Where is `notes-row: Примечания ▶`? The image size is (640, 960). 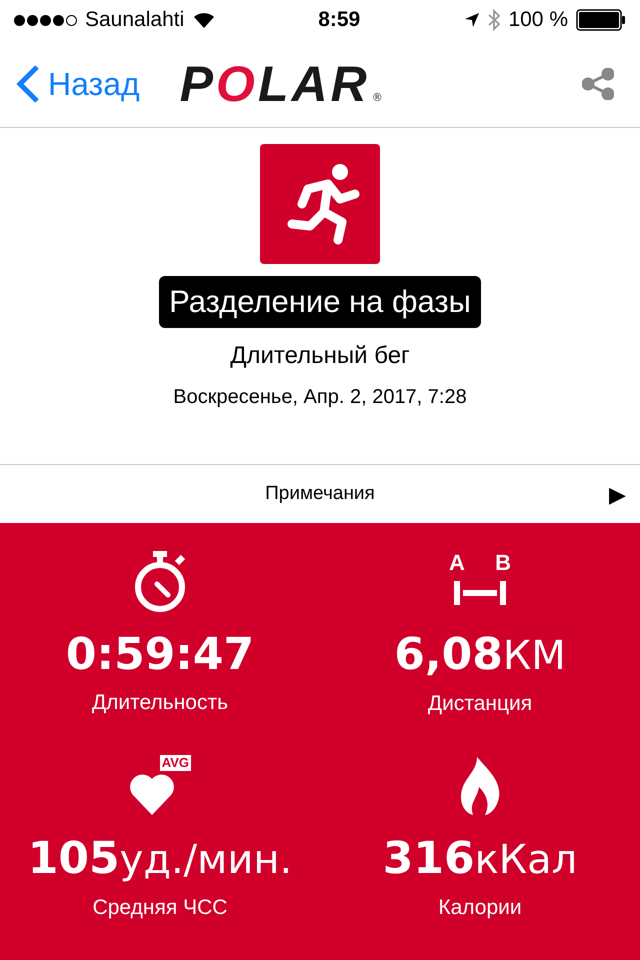 notes-row: Примечания ▶ is located at coordinates (320, 494).